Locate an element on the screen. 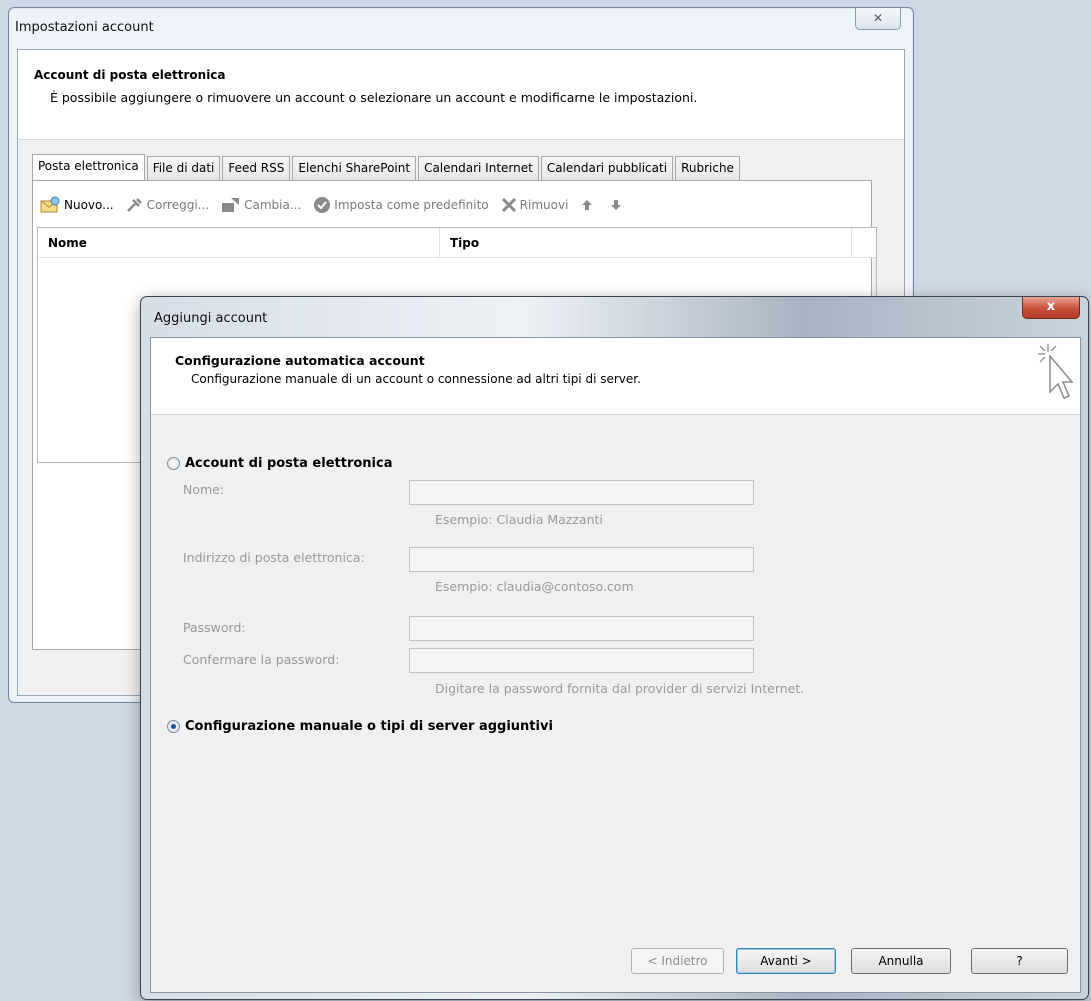 The image size is (1091, 1001). tab-address-books: Rubriche is located at coordinates (707, 168).